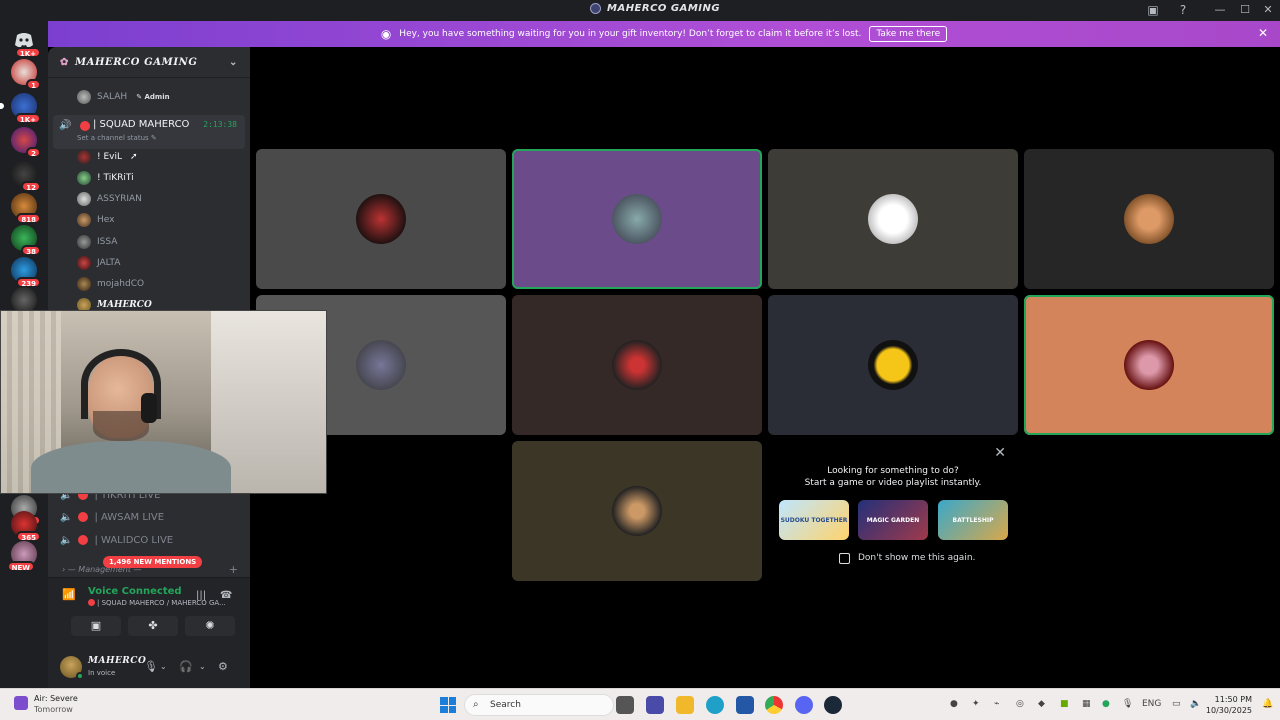  I want to click on server-icon: 1K+, so click(20, 108).